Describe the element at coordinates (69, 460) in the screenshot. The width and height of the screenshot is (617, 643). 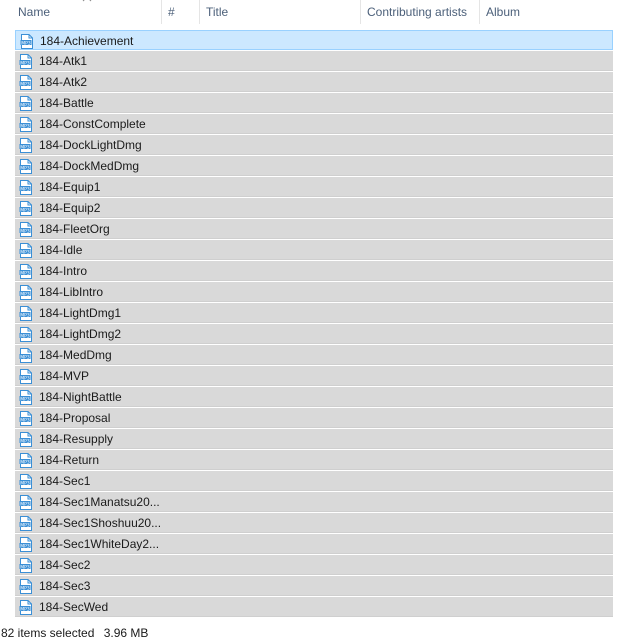
I see `file-name: 184-Return` at that location.